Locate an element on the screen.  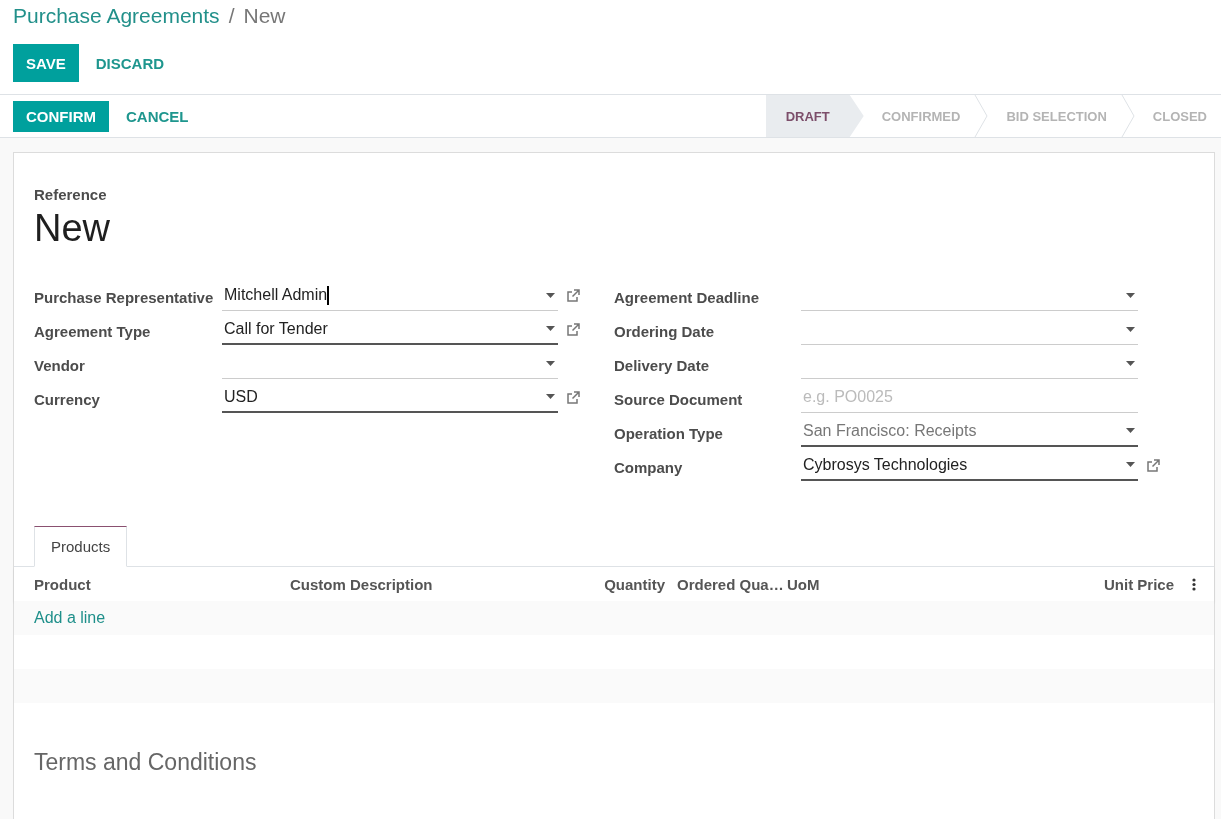
save-button: SAVE is located at coordinates (46, 63).